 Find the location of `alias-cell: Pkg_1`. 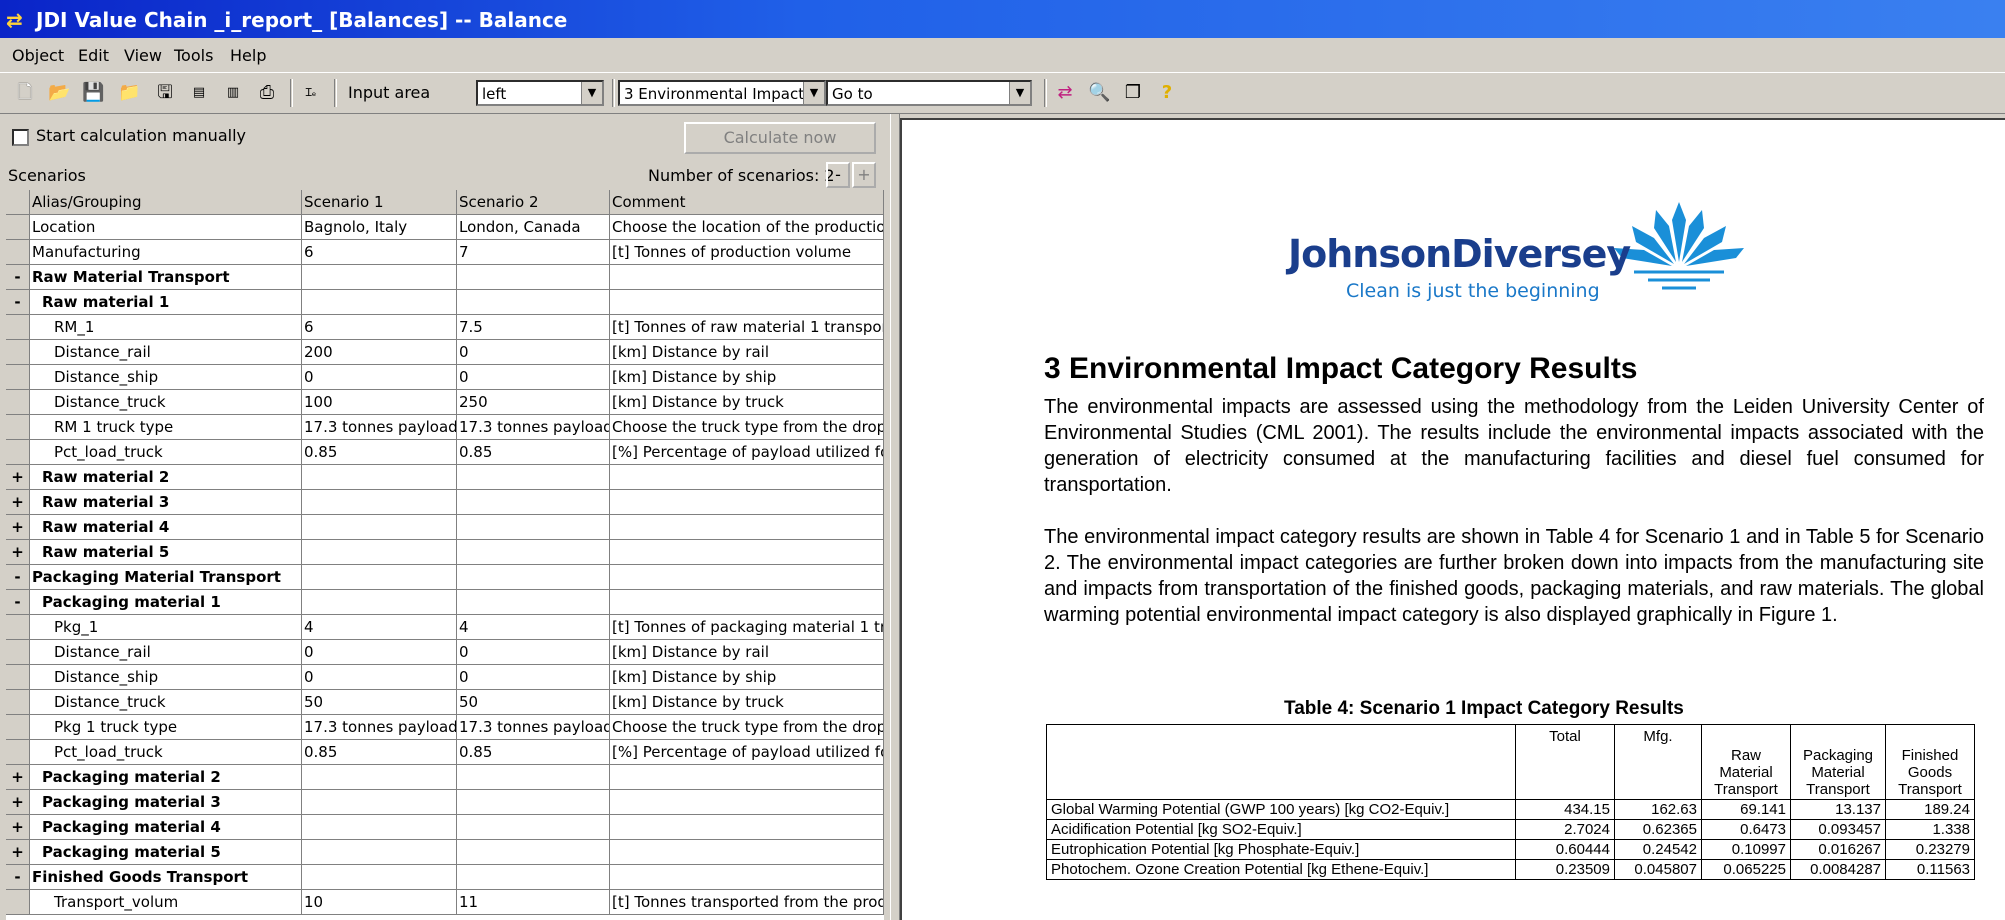

alias-cell: Pkg_1 is located at coordinates (166, 627).